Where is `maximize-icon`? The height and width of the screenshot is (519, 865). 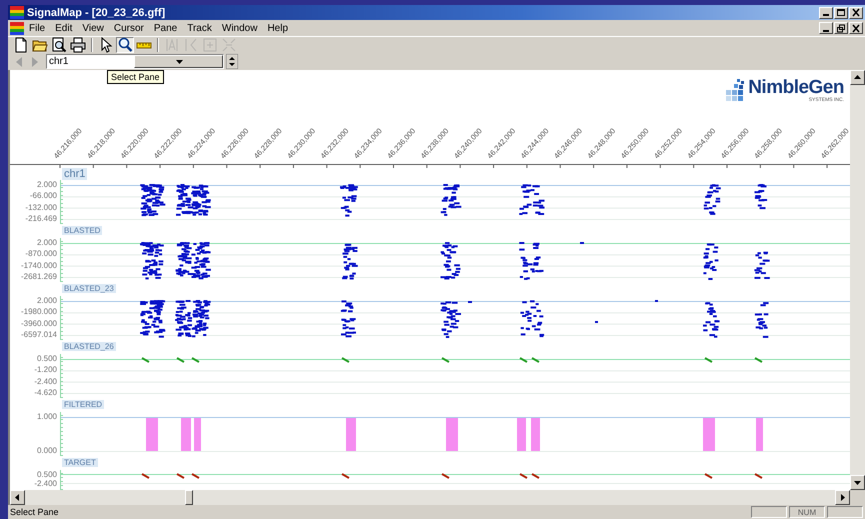
maximize-icon is located at coordinates (841, 12).